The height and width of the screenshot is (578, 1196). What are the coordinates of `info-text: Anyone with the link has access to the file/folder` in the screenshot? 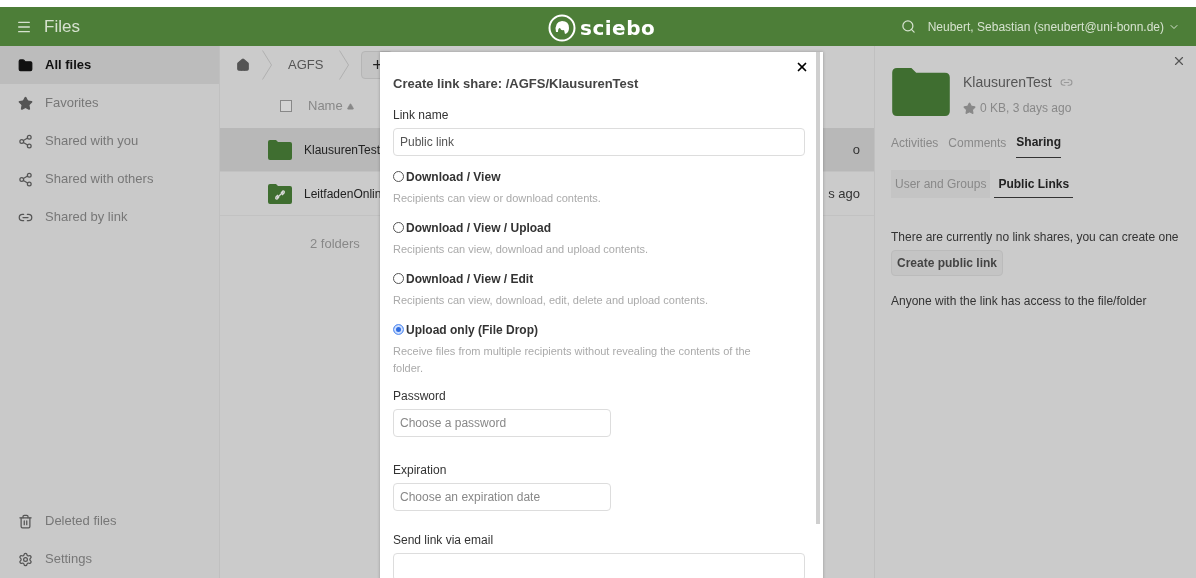 It's located at (1019, 301).